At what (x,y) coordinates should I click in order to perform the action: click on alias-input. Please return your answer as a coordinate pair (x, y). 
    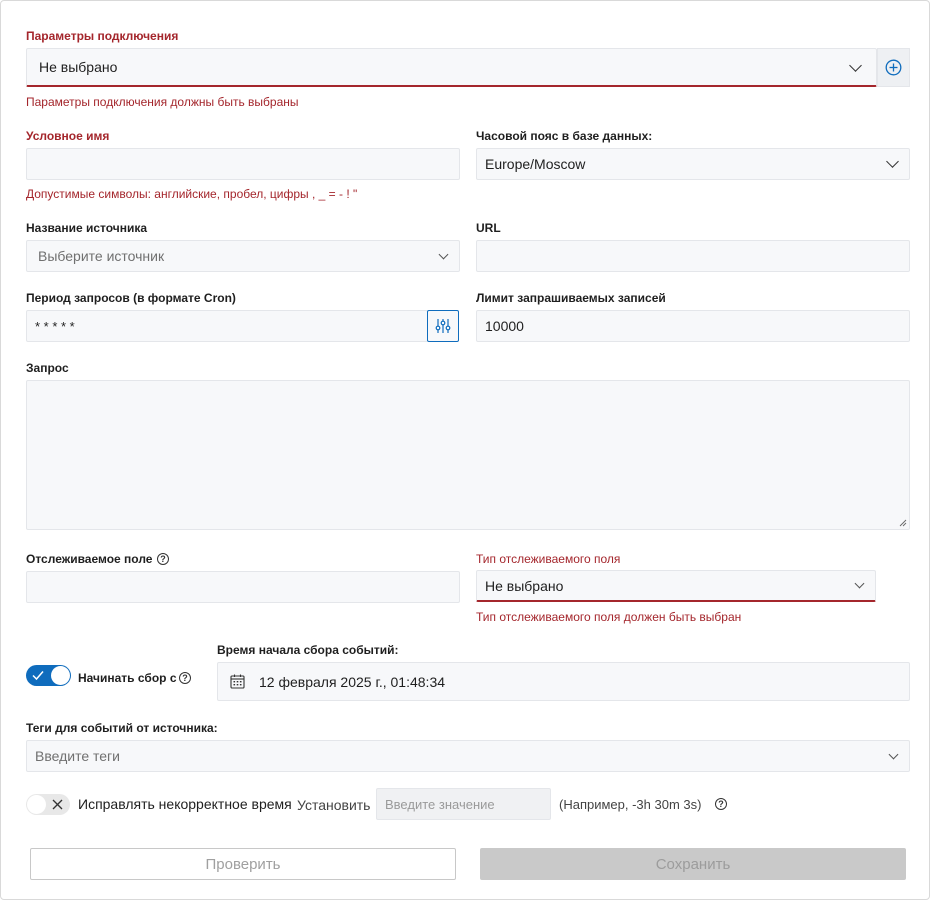
    Looking at the image, I should click on (243, 164).